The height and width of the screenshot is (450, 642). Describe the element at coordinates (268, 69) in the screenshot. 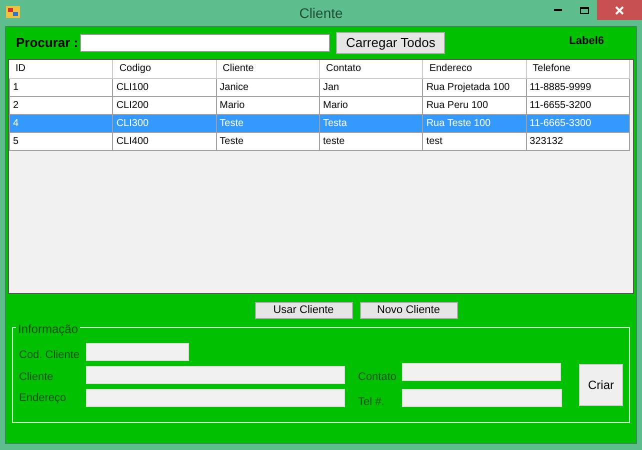

I see `column-header: Cliente` at that location.